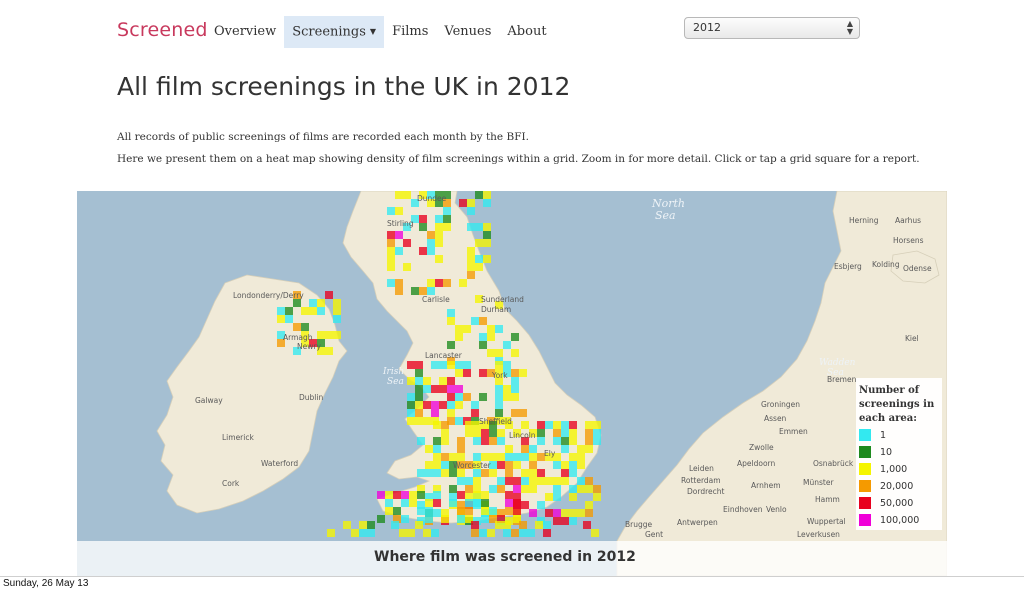 The image size is (1024, 592). Describe the element at coordinates (467, 32) in the screenshot. I see `nav-venues: Venues` at that location.